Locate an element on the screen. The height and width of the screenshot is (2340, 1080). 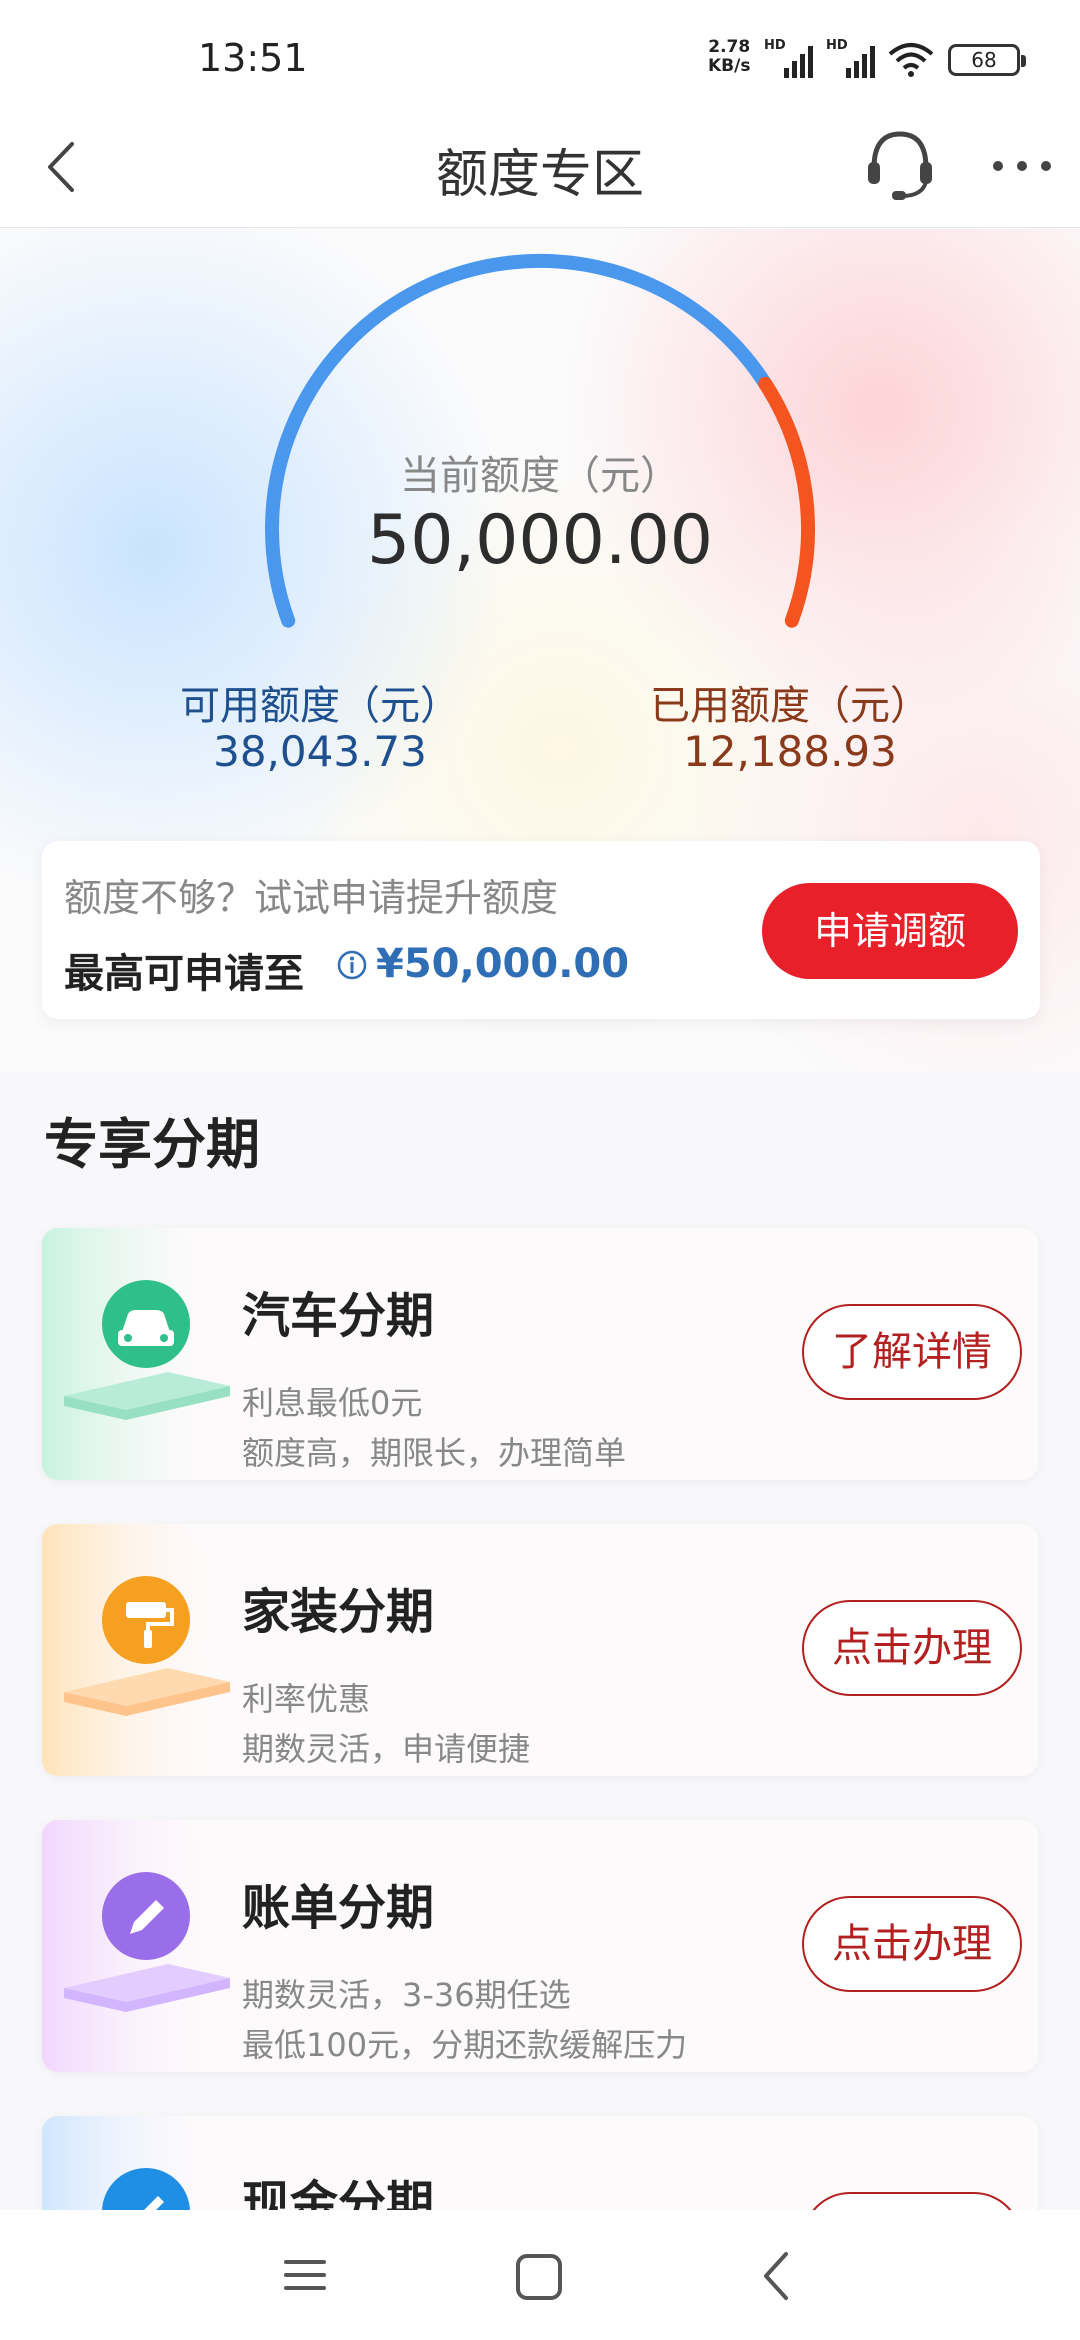
max-limit-value: ¥50,000.00 is located at coordinates (503, 964).